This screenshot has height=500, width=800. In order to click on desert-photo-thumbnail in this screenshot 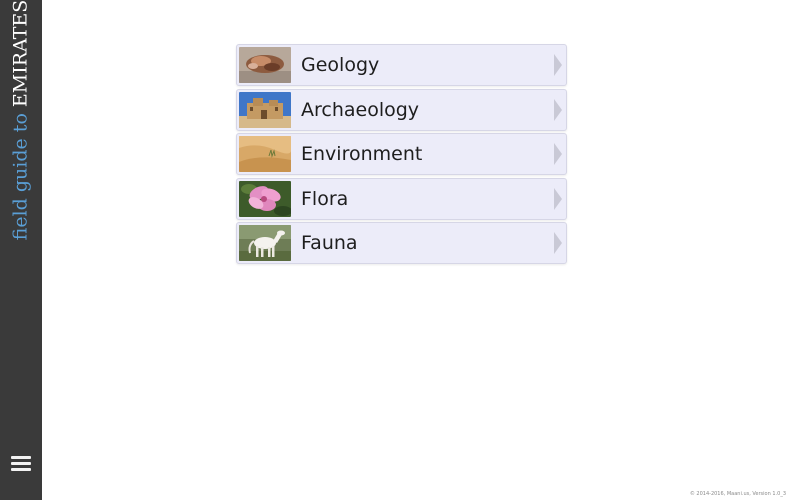, I will do `click(265, 154)`.